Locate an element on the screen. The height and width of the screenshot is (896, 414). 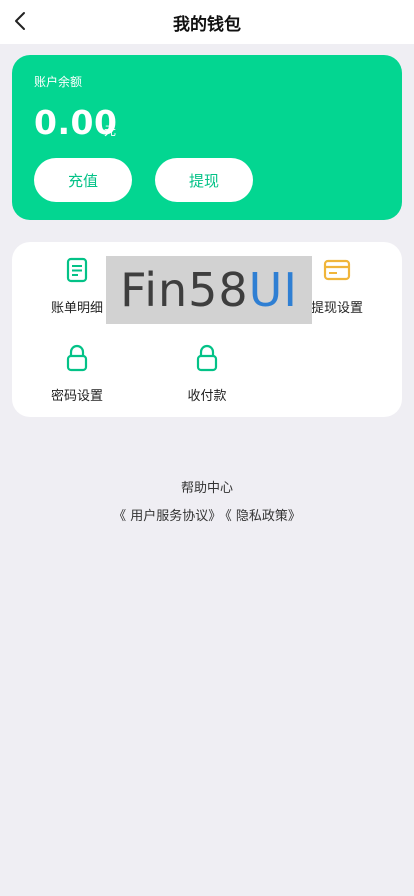
balance-unit: 元 is located at coordinates (110, 131).